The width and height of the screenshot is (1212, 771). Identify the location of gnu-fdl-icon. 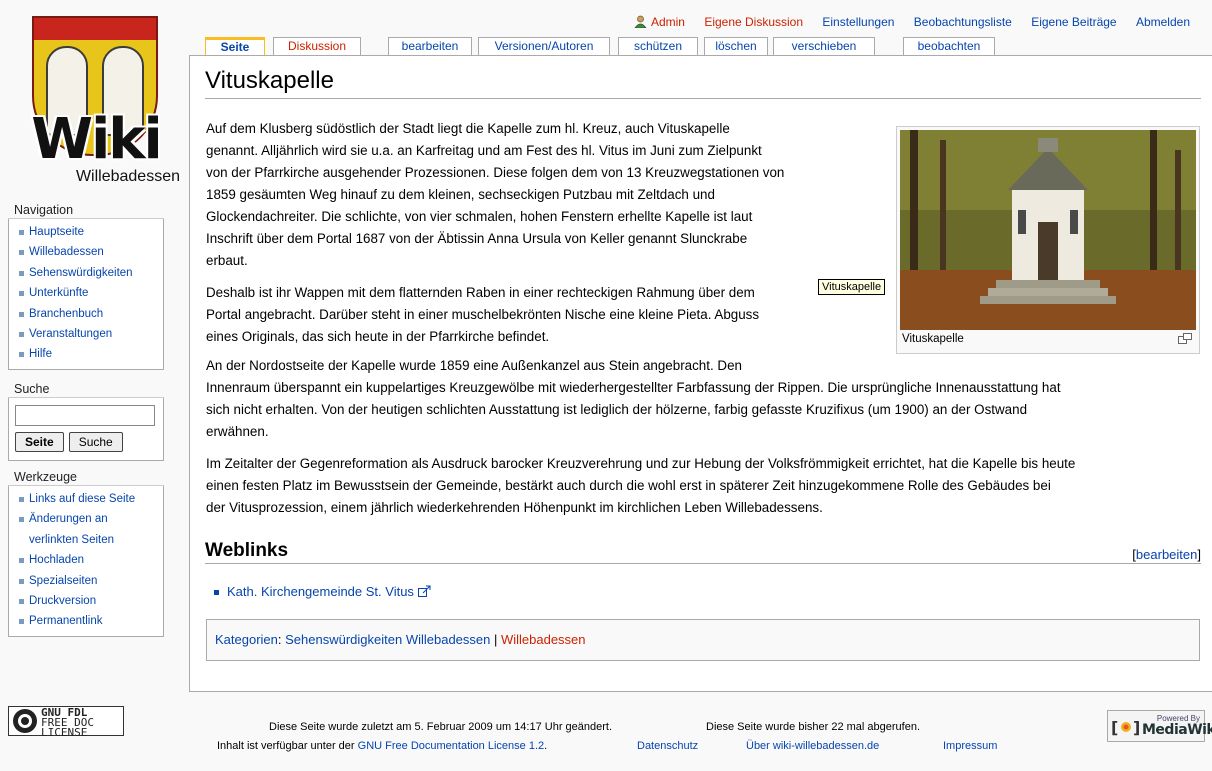
(25, 721).